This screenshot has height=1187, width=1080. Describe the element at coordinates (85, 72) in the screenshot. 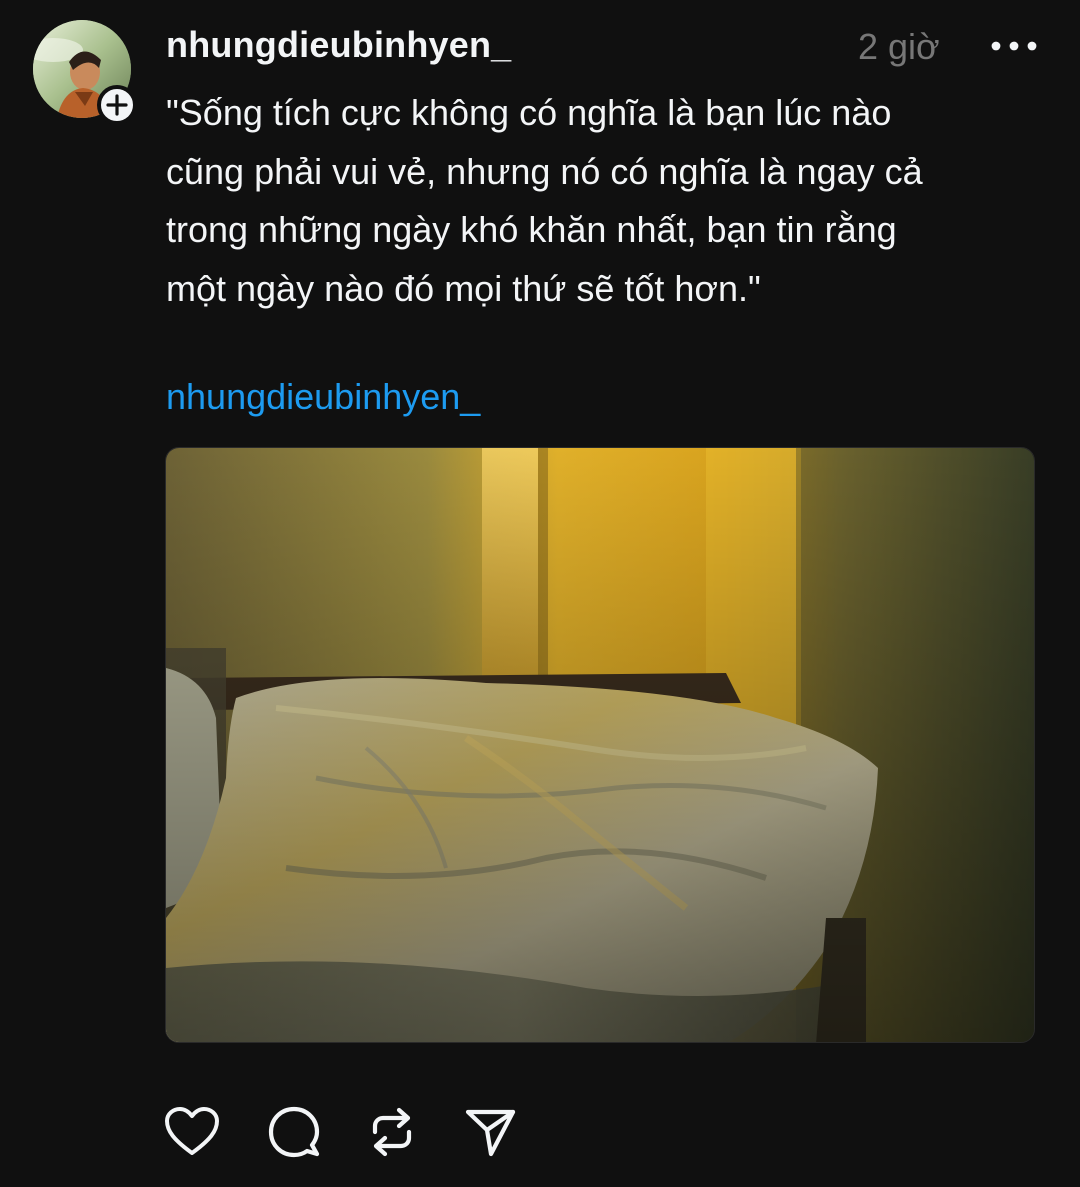

I see `avatar-container` at that location.